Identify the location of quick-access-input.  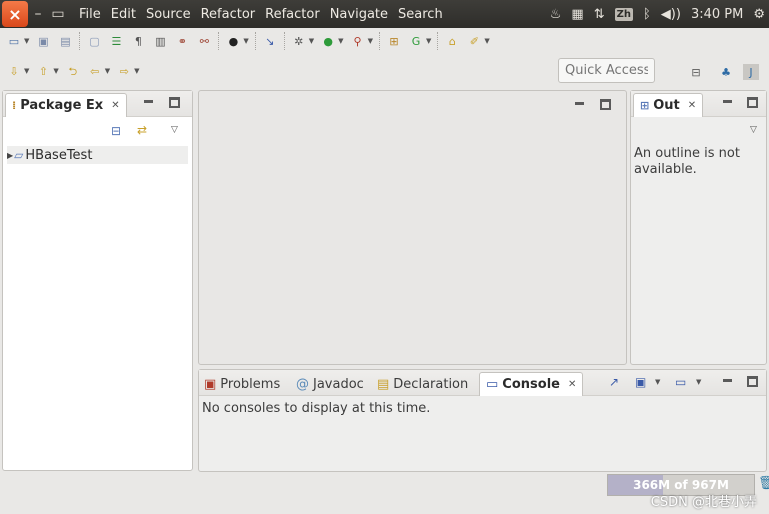
(606, 70).